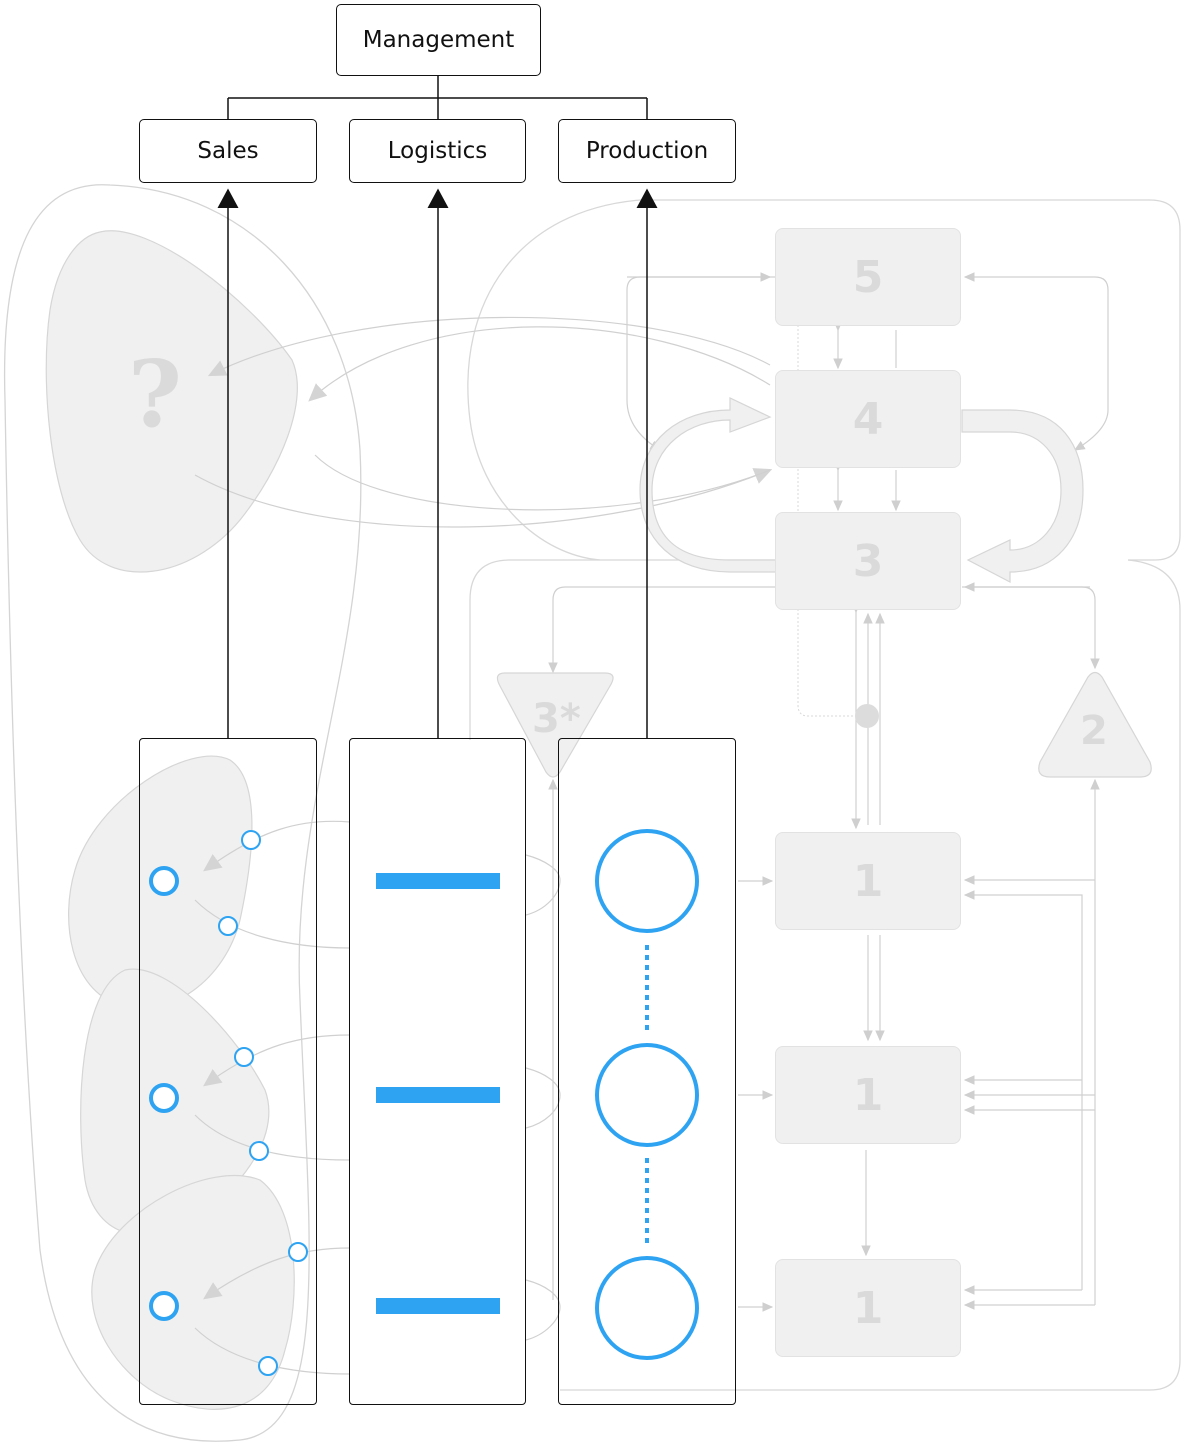 Image resolution: width=1183 pixels, height=1446 pixels. What do you see at coordinates (228, 151) in the screenshot?
I see `sales-box: Sales` at bounding box center [228, 151].